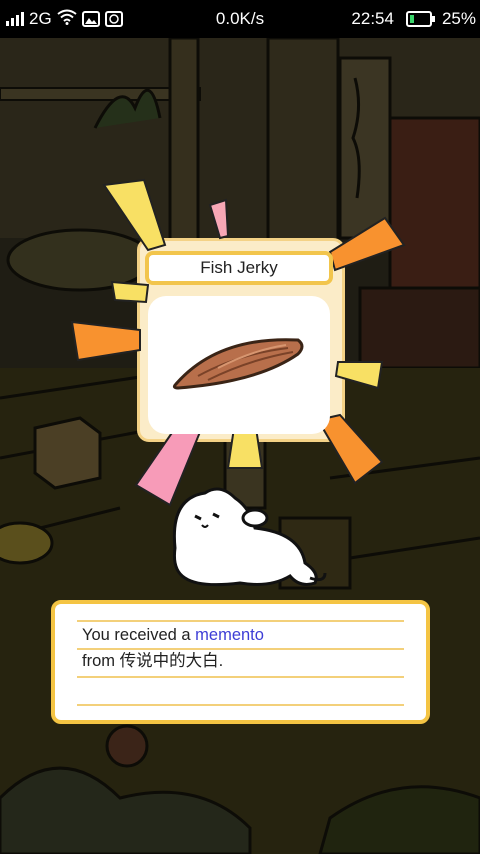 This screenshot has width=480, height=854. What do you see at coordinates (113, 19) in the screenshot?
I see `download-notification-icon` at bounding box center [113, 19].